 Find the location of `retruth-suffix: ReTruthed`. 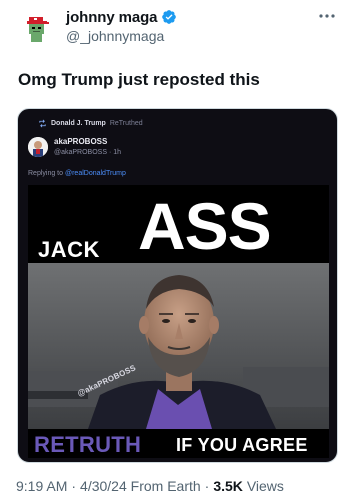

retruth-suffix: ReTruthed is located at coordinates (126, 123).